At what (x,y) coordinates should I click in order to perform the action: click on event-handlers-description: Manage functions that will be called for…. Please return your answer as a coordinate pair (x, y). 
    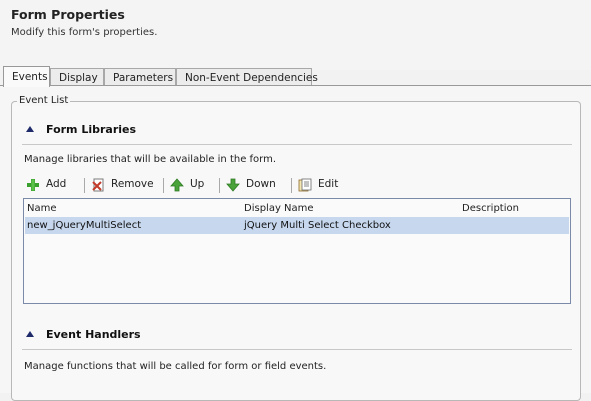
    Looking at the image, I should click on (175, 366).